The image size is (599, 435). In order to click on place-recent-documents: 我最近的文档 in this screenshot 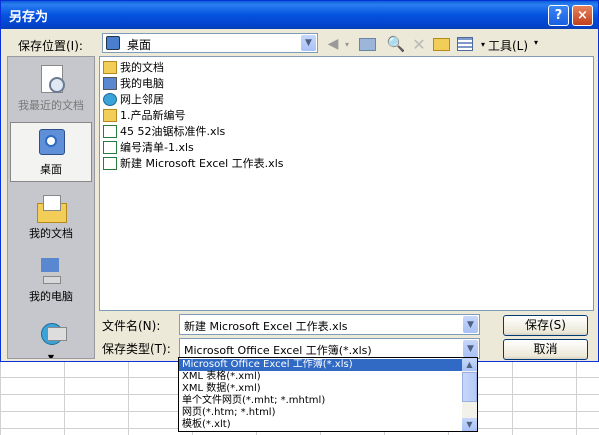, I will do `click(51, 89)`.